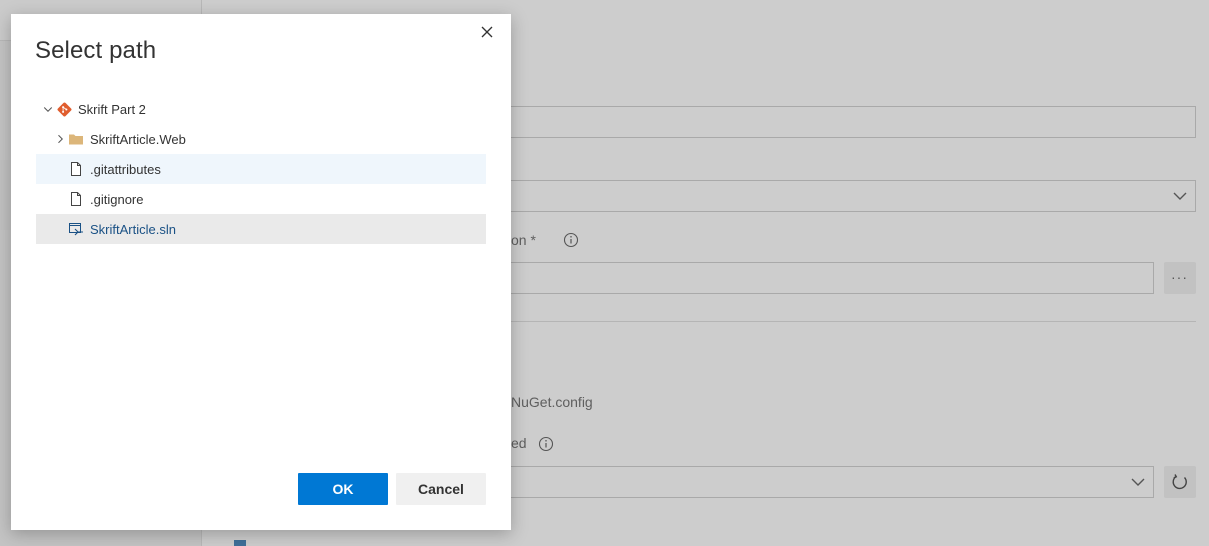 Image resolution: width=1209 pixels, height=546 pixels. Describe the element at coordinates (261, 139) in the screenshot. I see `tree-item-folder: SkriftArticle.Web` at that location.